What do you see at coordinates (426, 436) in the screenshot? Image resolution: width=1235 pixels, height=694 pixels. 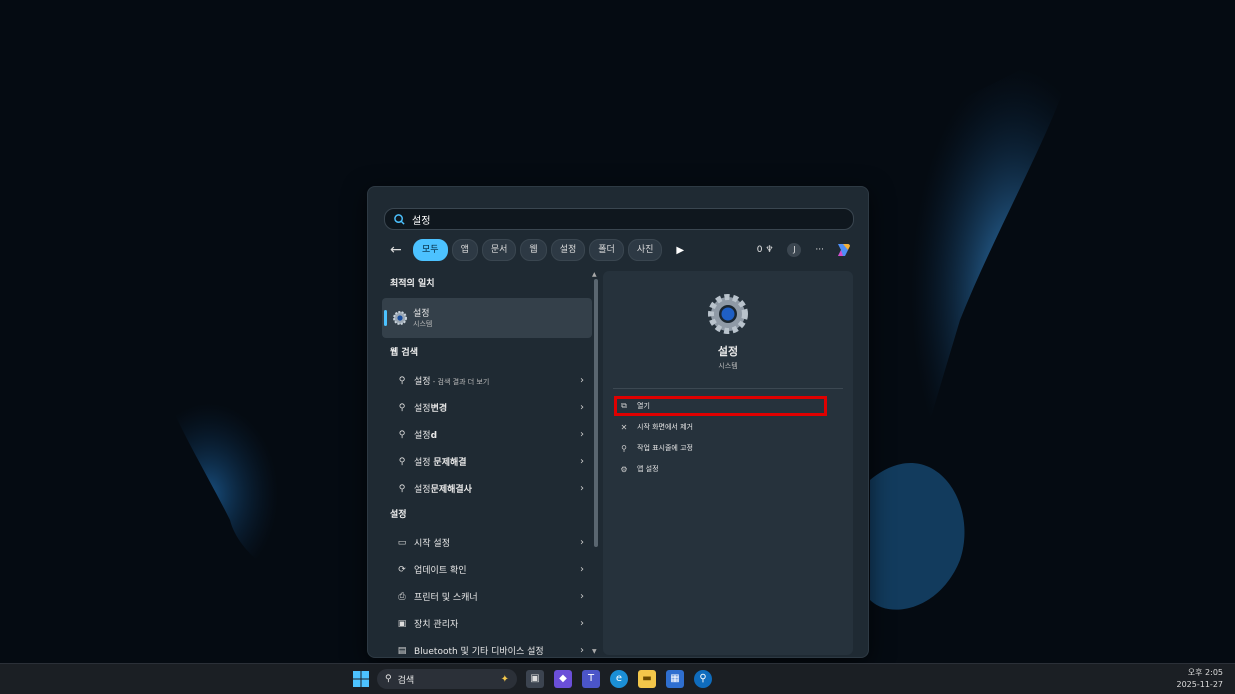 I see `web-result-label: 설정d` at bounding box center [426, 436].